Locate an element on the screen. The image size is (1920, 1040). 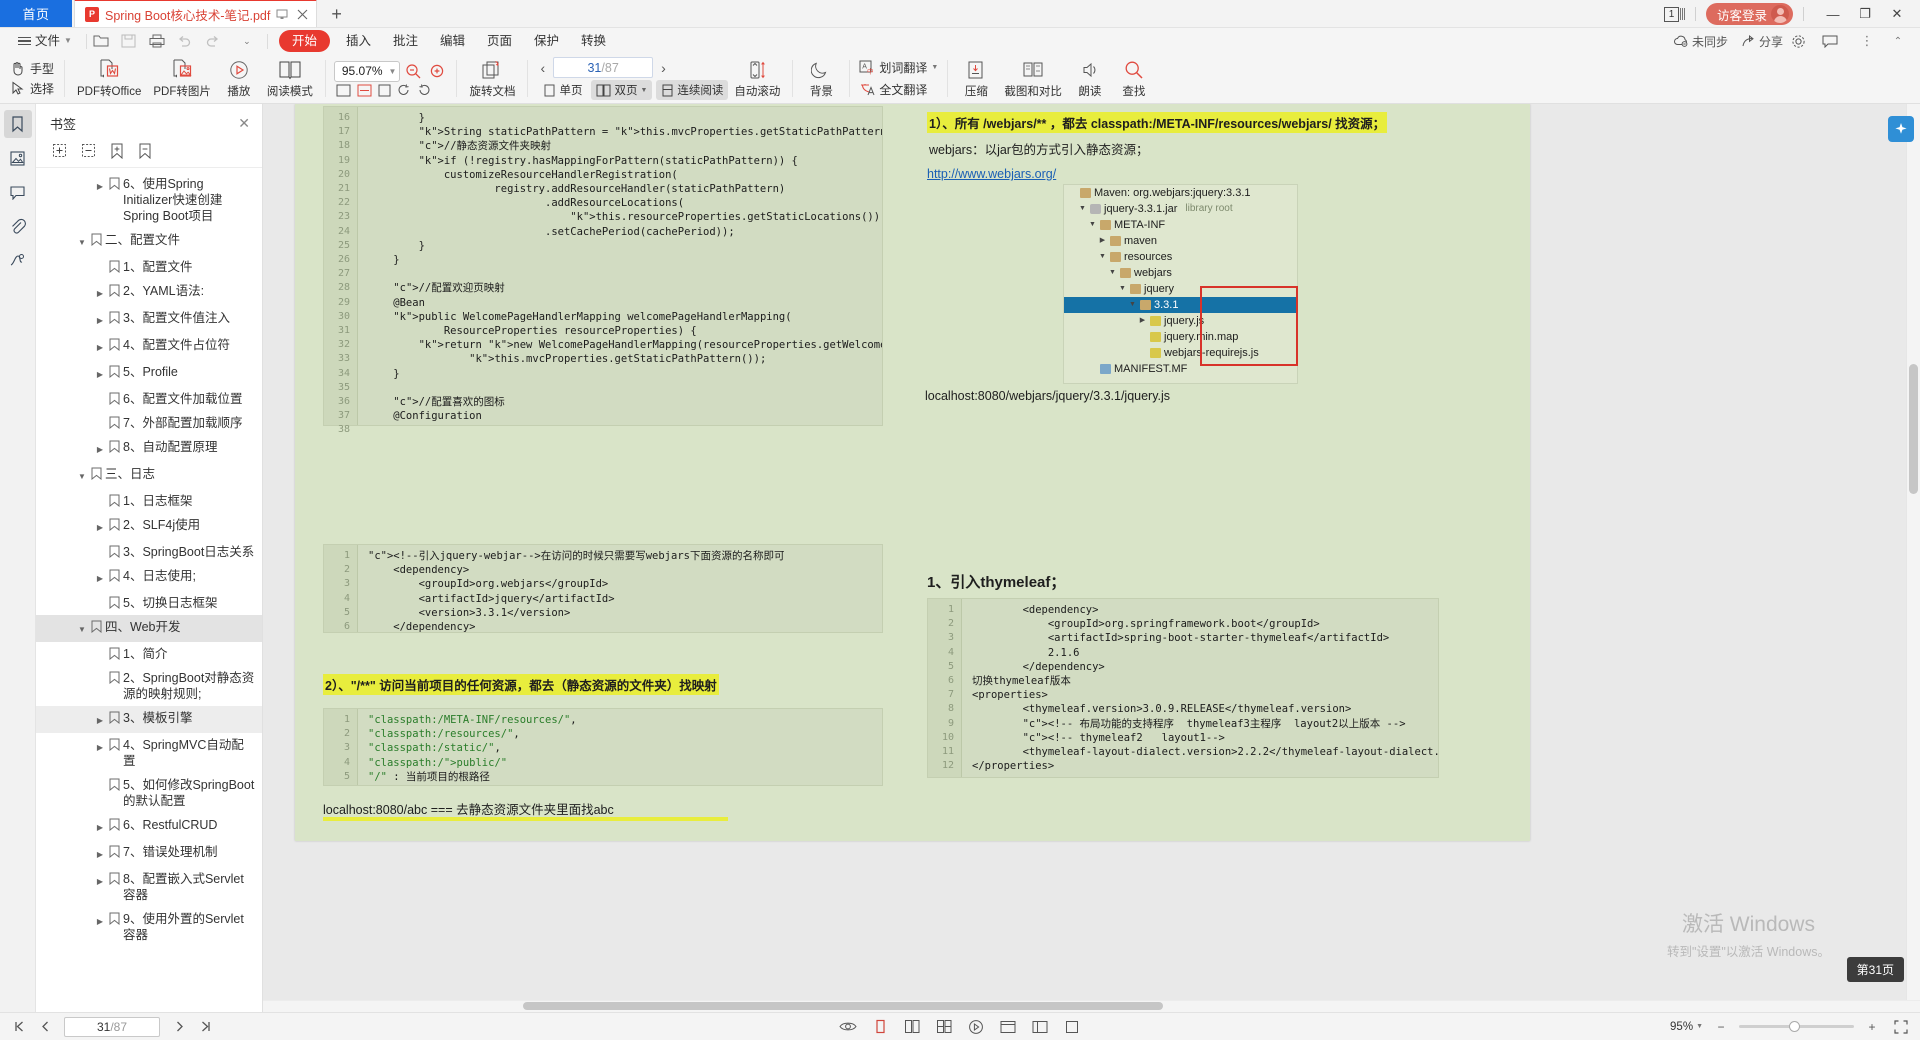
rotate-right-icon is located at coordinates (424, 90).